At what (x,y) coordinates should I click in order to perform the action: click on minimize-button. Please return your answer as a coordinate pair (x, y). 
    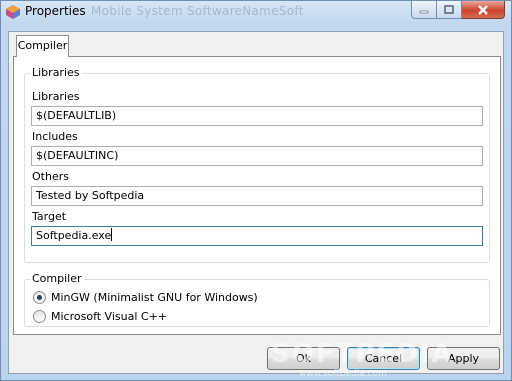
    Looking at the image, I should click on (424, 10).